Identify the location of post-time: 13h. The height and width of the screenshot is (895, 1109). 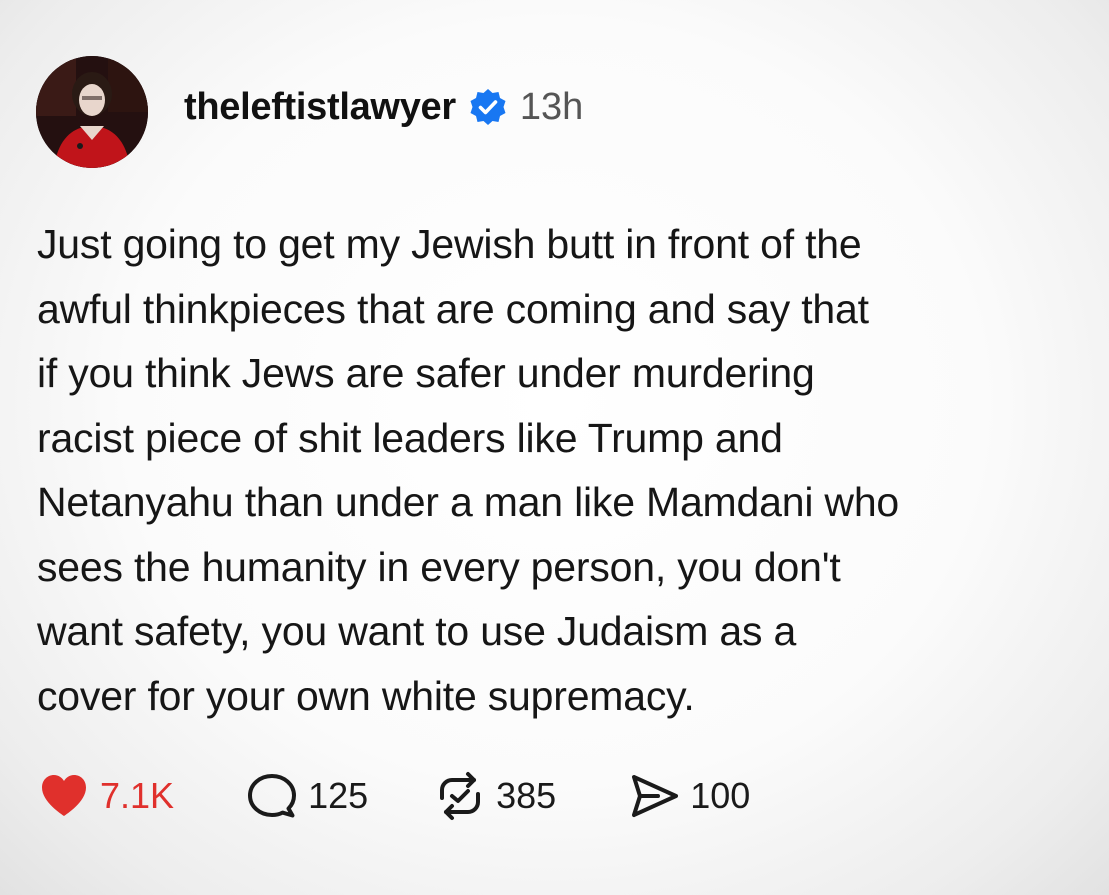
(551, 106).